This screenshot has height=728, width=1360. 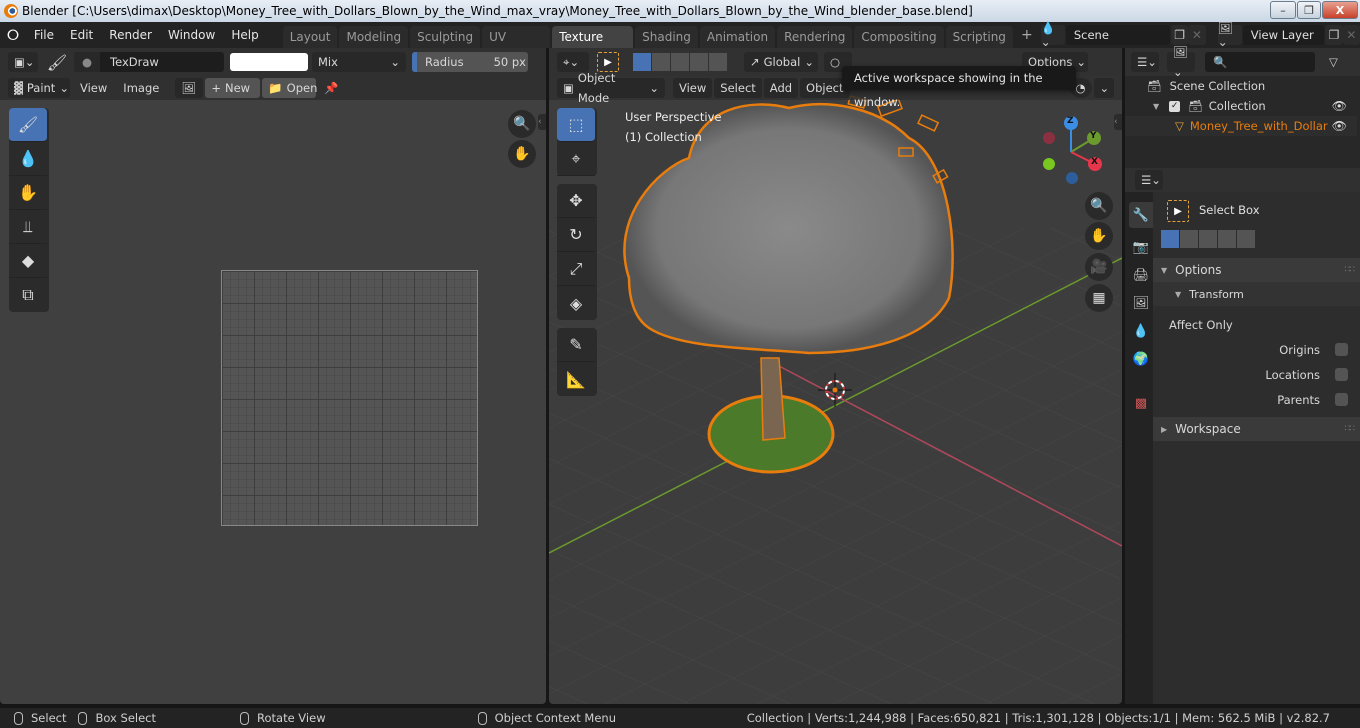 I want to click on fill-tool: ◆, so click(x=28, y=261).